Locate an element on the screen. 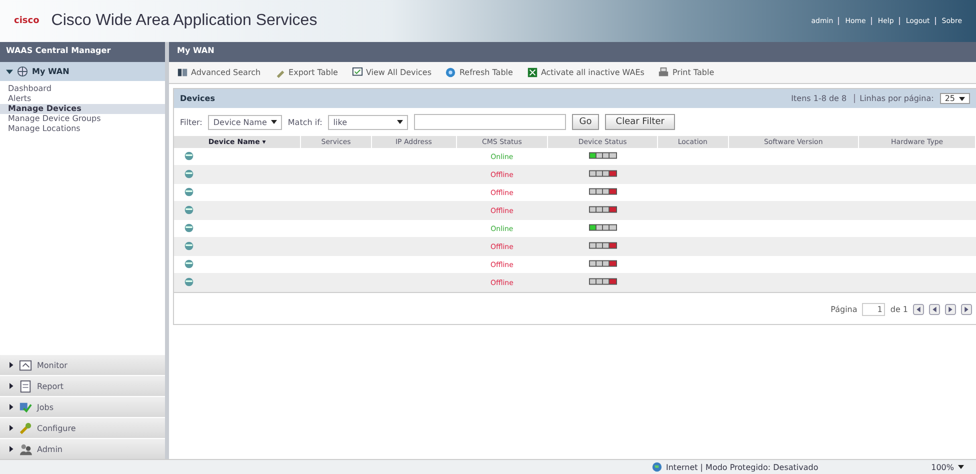 Image resolution: width=976 pixels, height=474 pixels. filter-field-select: Device Name is located at coordinates (245, 122).